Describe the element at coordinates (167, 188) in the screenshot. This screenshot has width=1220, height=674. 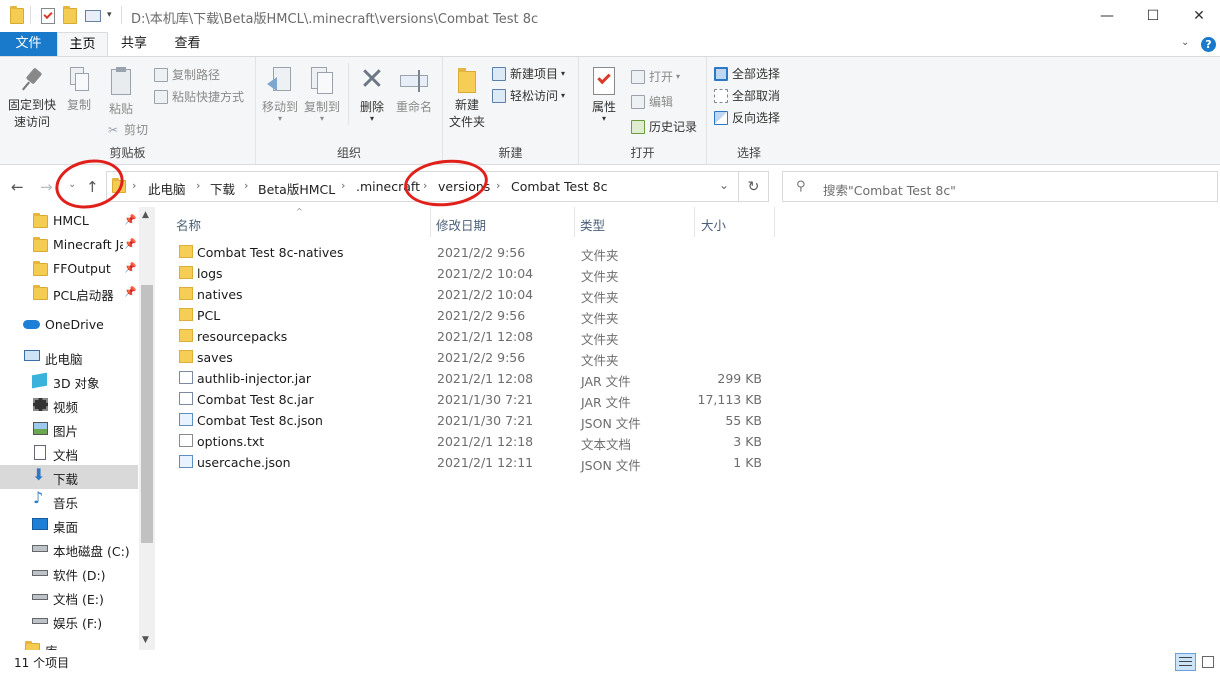
I see `breadcrumb-this-pc: 此电脑` at that location.